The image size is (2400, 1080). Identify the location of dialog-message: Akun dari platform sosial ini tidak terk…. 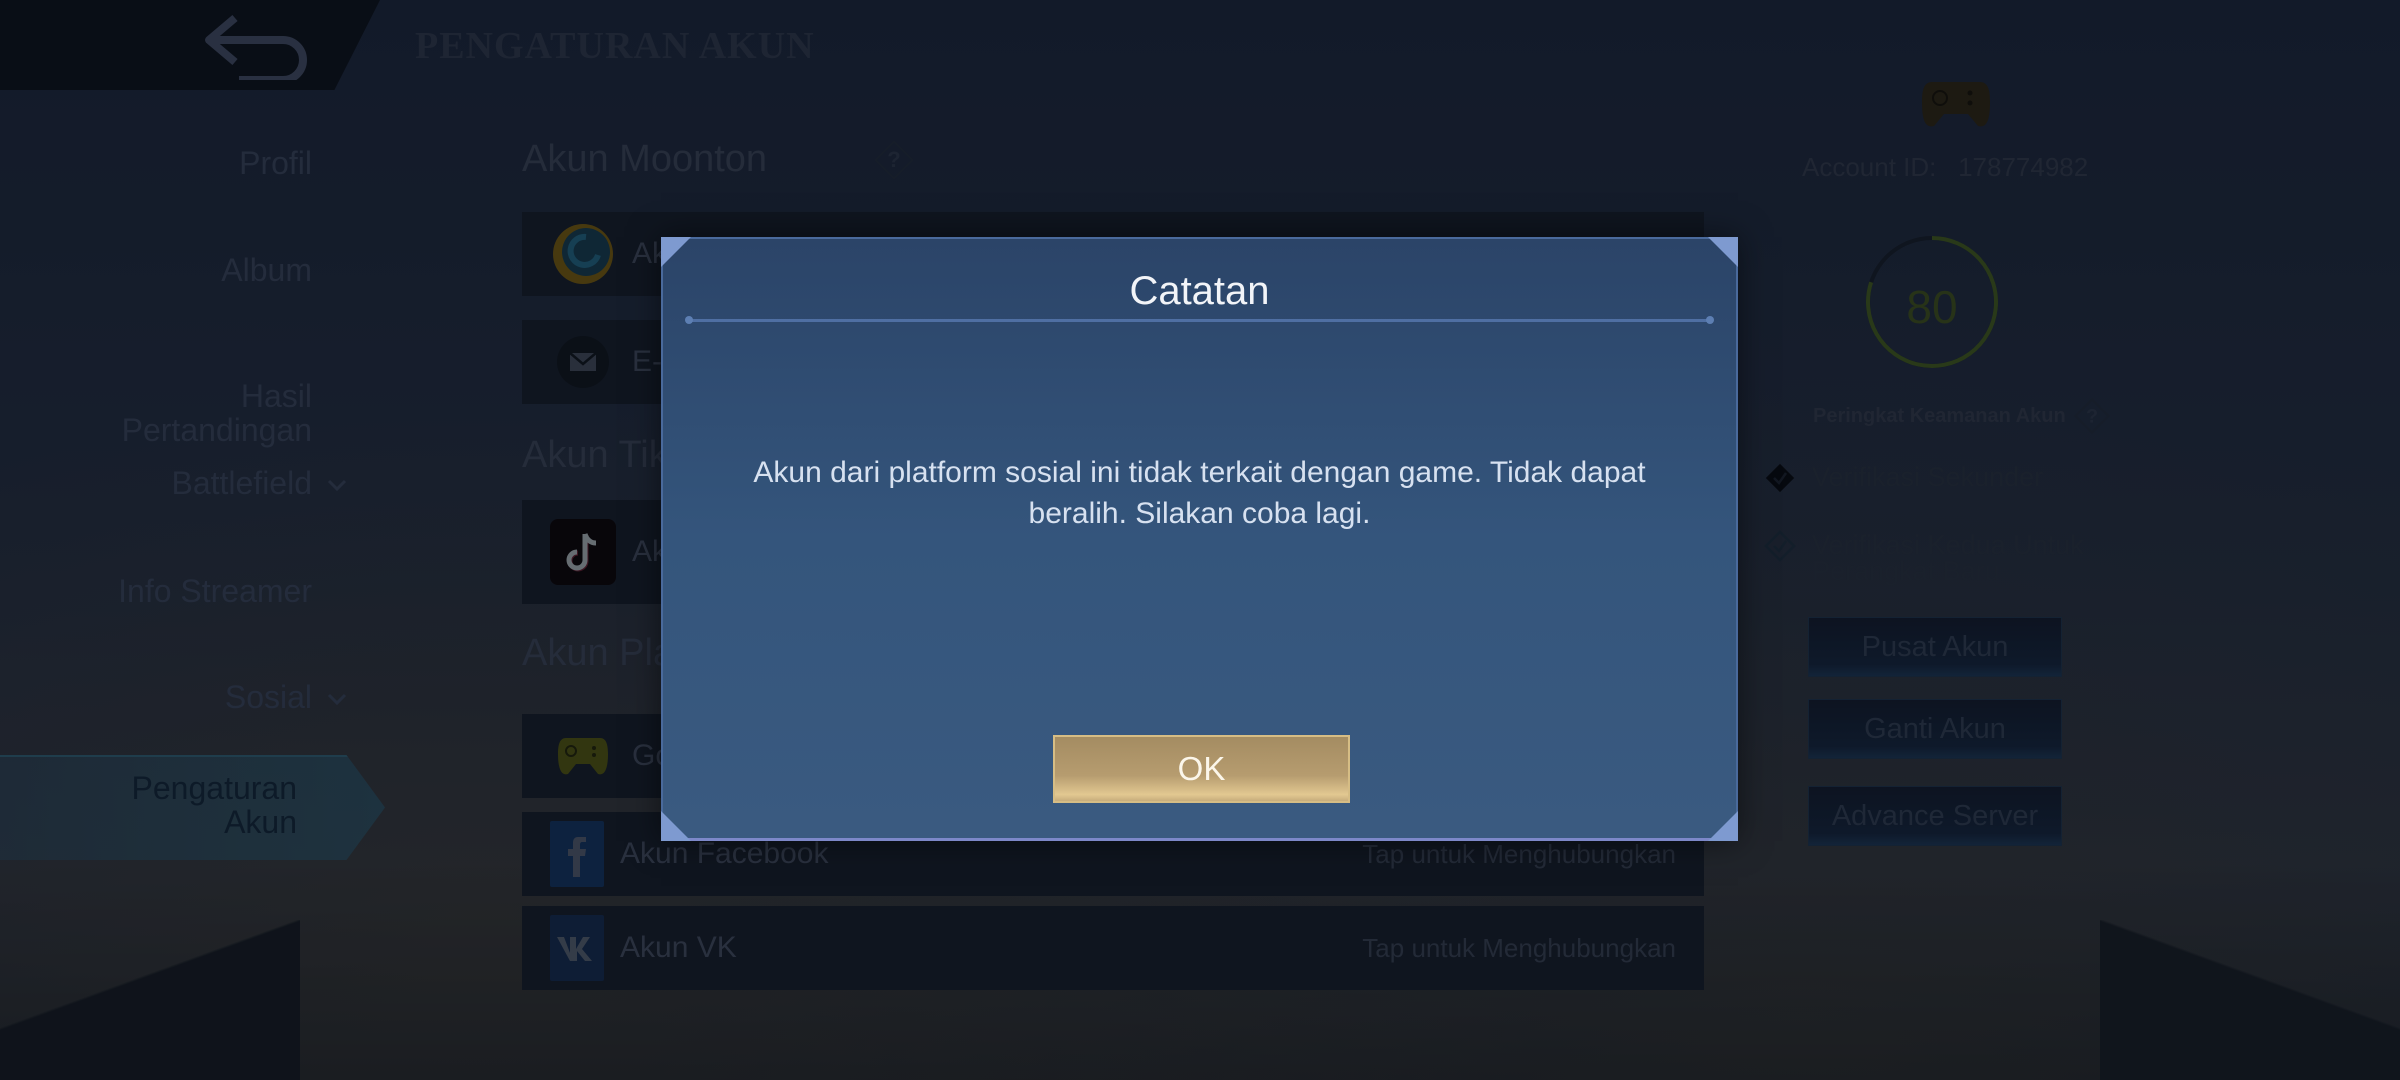
(1199, 493).